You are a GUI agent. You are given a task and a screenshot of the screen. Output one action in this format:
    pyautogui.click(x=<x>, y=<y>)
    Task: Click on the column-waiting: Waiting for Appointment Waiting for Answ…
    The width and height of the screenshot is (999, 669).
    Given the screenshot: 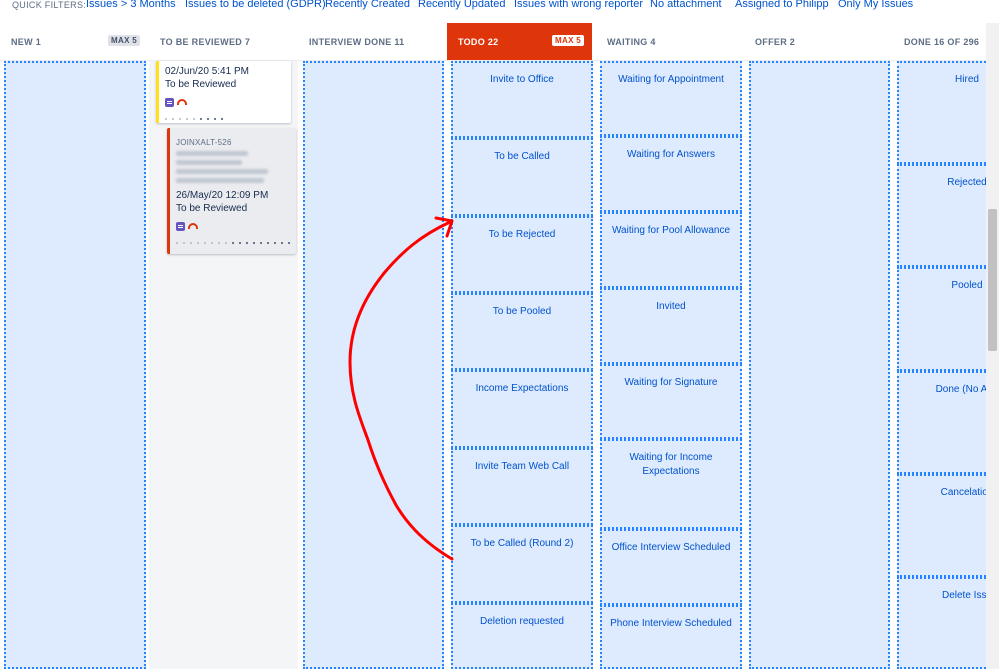 What is the action you would take?
    pyautogui.click(x=670, y=365)
    